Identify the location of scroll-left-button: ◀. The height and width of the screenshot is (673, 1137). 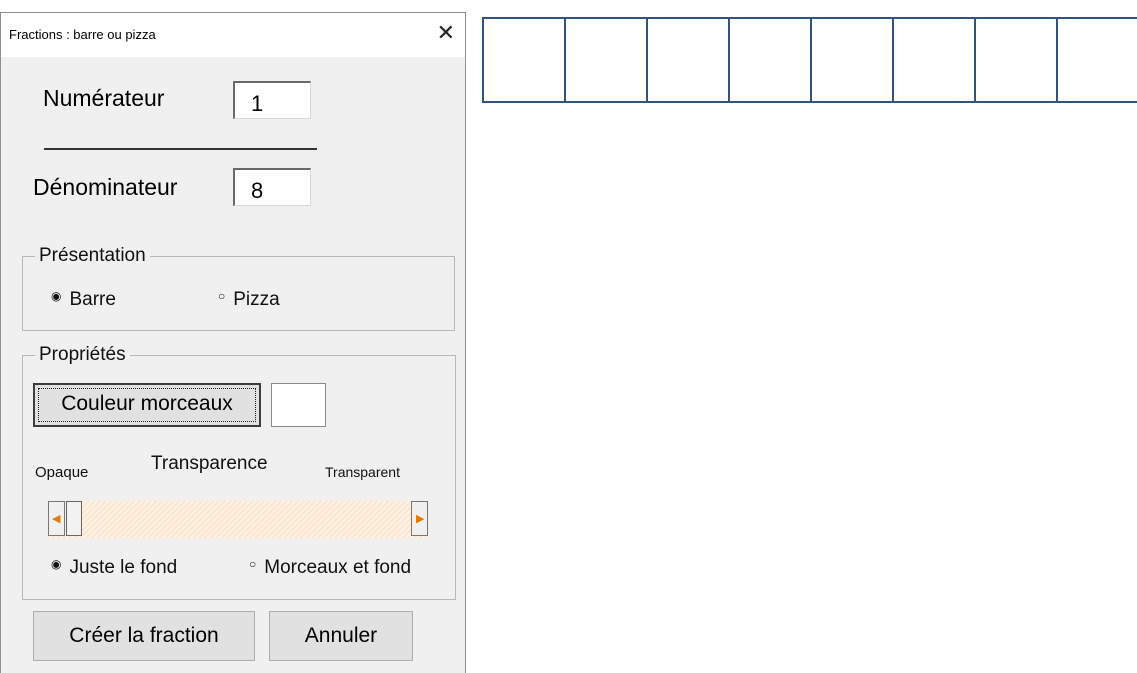
(56, 518).